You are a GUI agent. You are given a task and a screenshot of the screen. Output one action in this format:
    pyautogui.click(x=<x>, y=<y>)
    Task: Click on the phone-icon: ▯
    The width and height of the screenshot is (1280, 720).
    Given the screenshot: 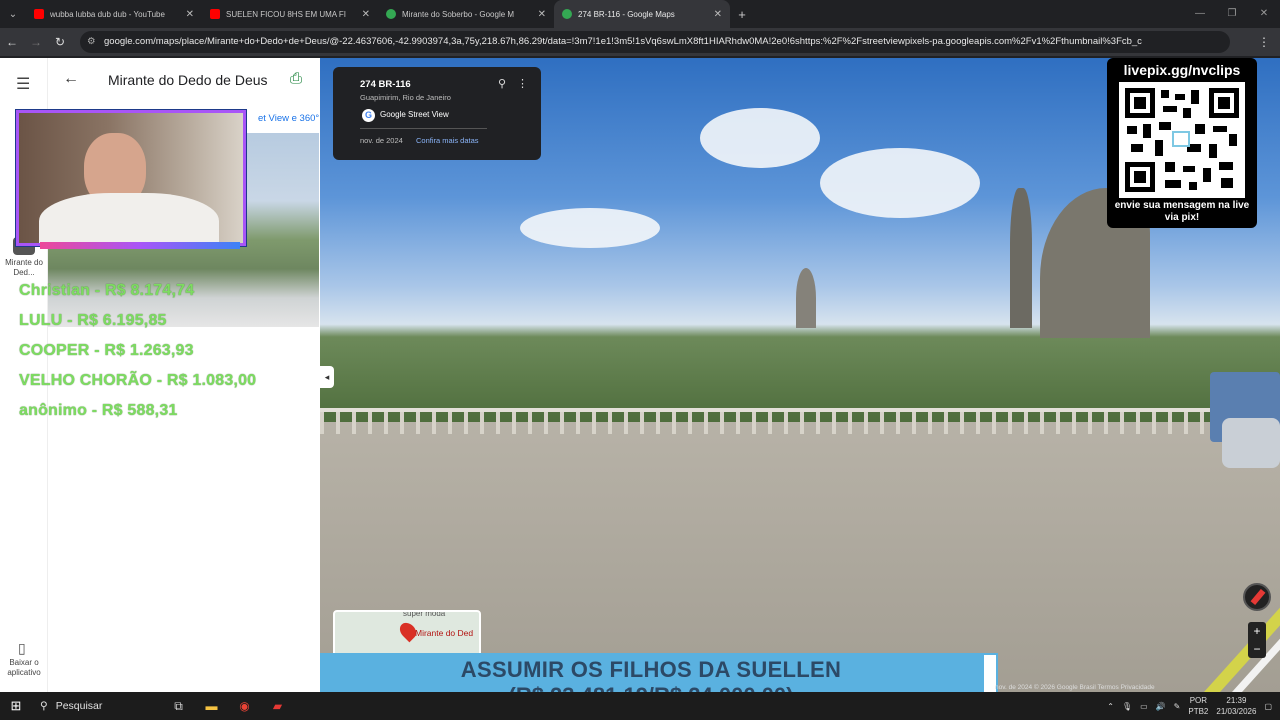 What is the action you would take?
    pyautogui.click(x=22, y=648)
    